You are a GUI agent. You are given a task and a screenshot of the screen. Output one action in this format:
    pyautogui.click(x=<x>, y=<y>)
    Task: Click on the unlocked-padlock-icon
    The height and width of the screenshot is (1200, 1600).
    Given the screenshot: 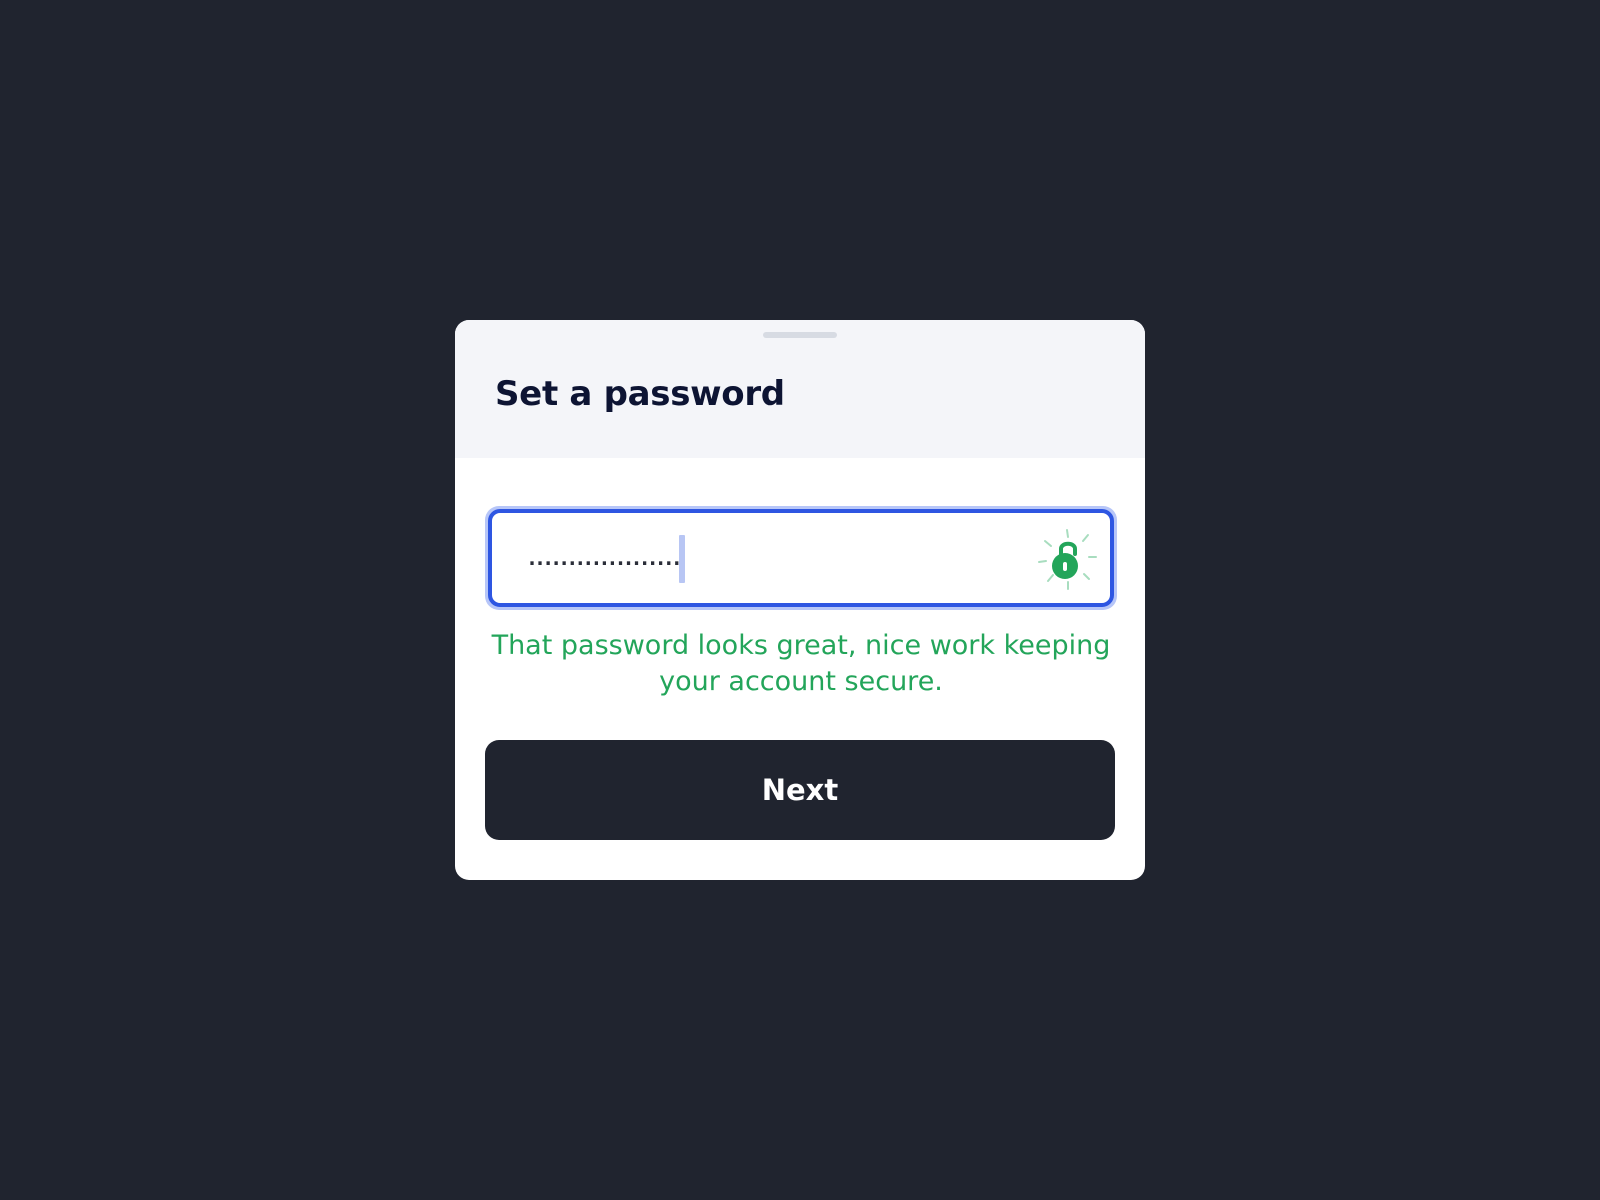 What is the action you would take?
    pyautogui.click(x=1068, y=560)
    